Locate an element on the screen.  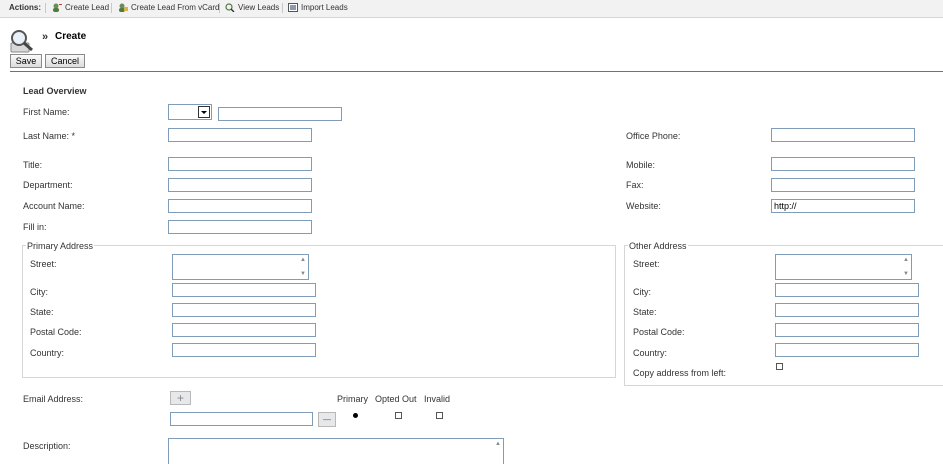
save-button: Save is located at coordinates (26, 61).